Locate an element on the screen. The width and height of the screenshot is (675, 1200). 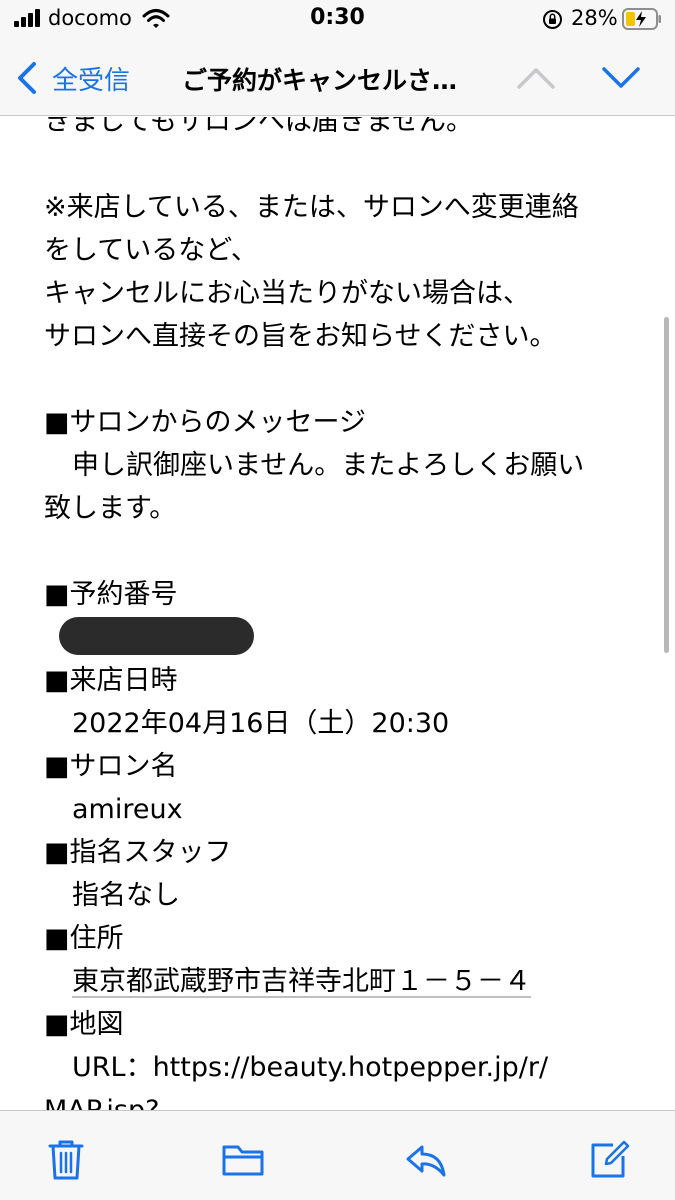
note-line-4: サロンへ直接その旨をお知らせください。 is located at coordinates (300, 336).